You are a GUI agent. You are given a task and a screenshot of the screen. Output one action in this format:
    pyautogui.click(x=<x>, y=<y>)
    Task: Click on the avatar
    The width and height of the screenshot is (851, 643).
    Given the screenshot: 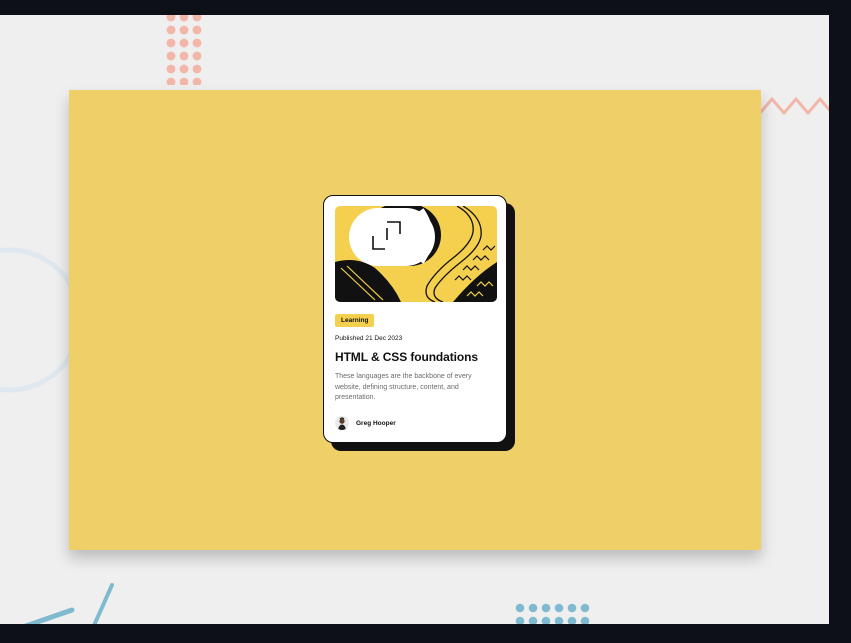 What is the action you would take?
    pyautogui.click(x=342, y=423)
    